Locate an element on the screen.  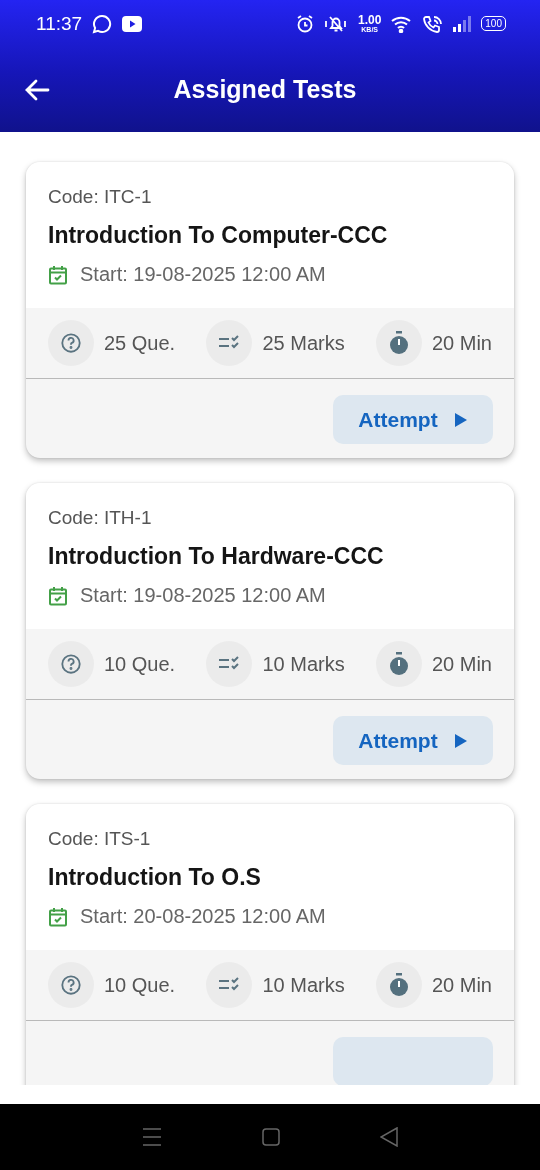
back-arrow-icon is located at coordinates (37, 89).